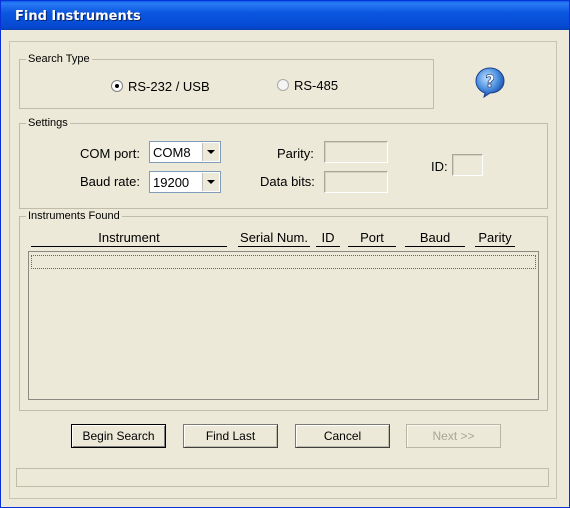  What do you see at coordinates (48, 123) in the screenshot?
I see `settings-legend: Settings` at bounding box center [48, 123].